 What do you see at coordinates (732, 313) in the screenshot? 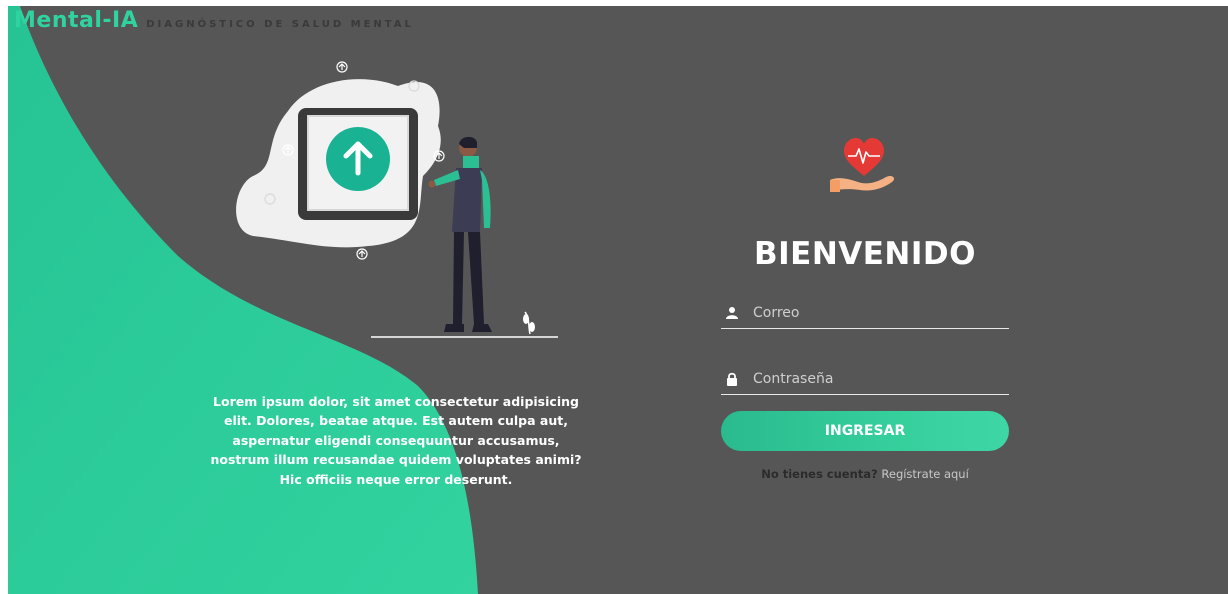
I see `user-icon` at bounding box center [732, 313].